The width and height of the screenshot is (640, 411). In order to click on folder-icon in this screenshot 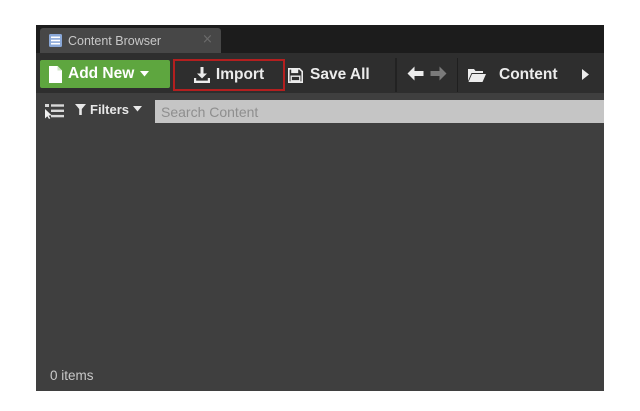, I will do `click(477, 75)`.